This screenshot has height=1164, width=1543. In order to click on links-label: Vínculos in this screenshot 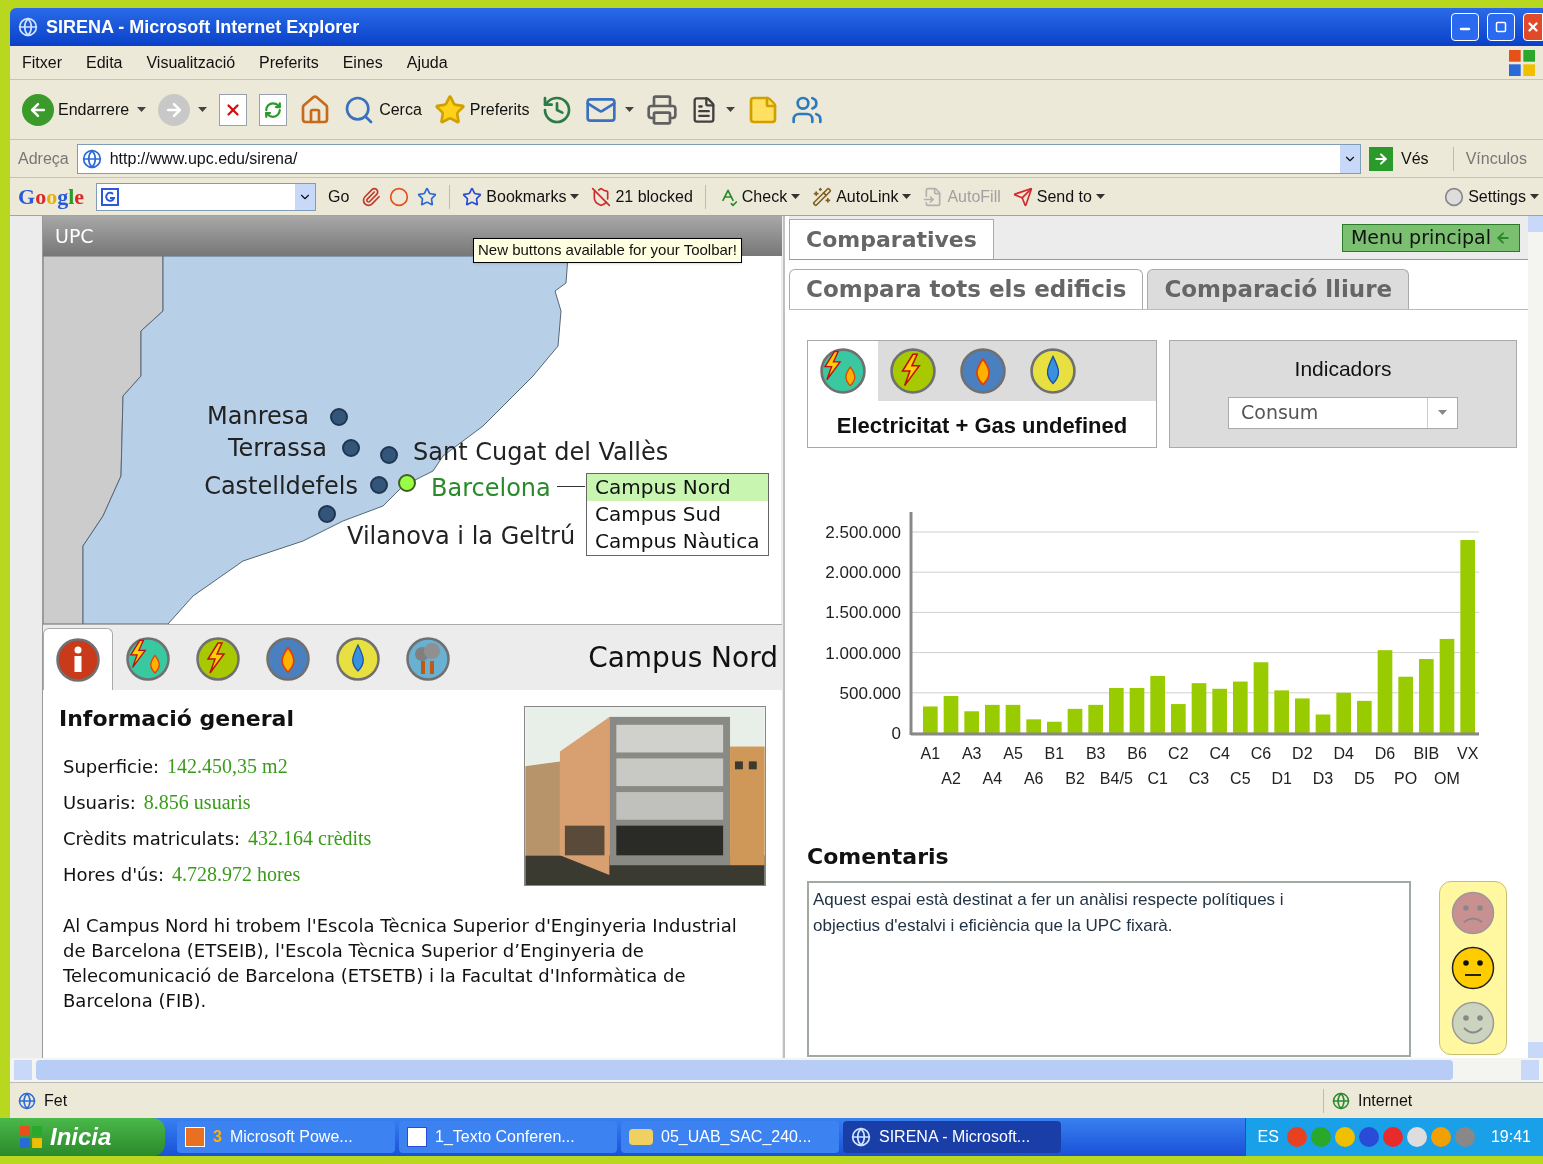, I will do `click(1497, 158)`.